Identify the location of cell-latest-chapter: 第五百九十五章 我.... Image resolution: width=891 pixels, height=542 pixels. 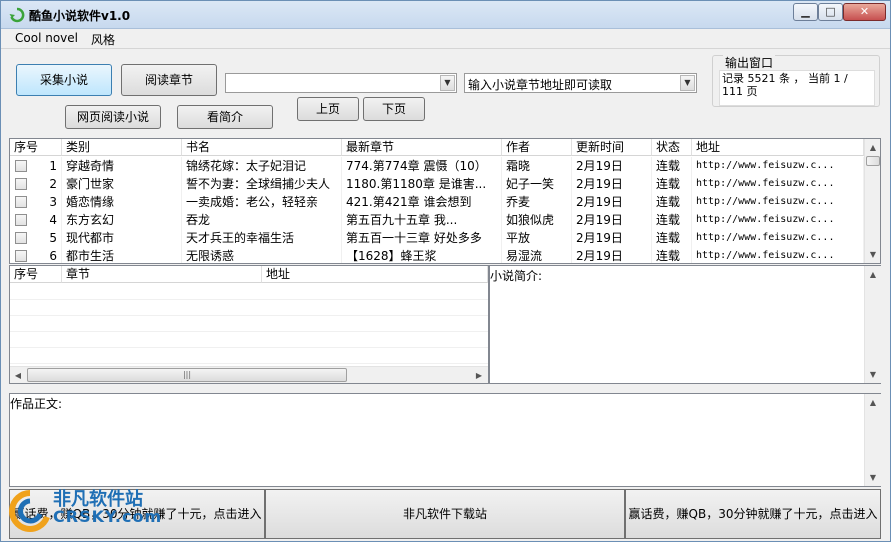
(422, 220).